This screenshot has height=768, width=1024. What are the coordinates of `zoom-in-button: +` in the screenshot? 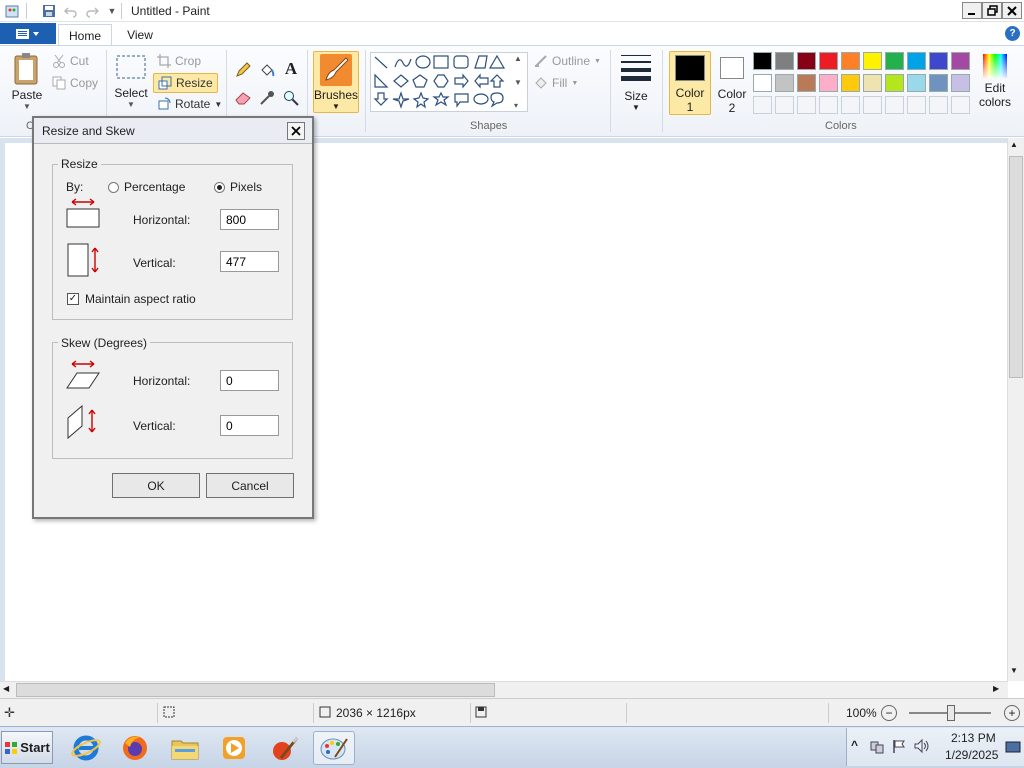 It's located at (1012, 713).